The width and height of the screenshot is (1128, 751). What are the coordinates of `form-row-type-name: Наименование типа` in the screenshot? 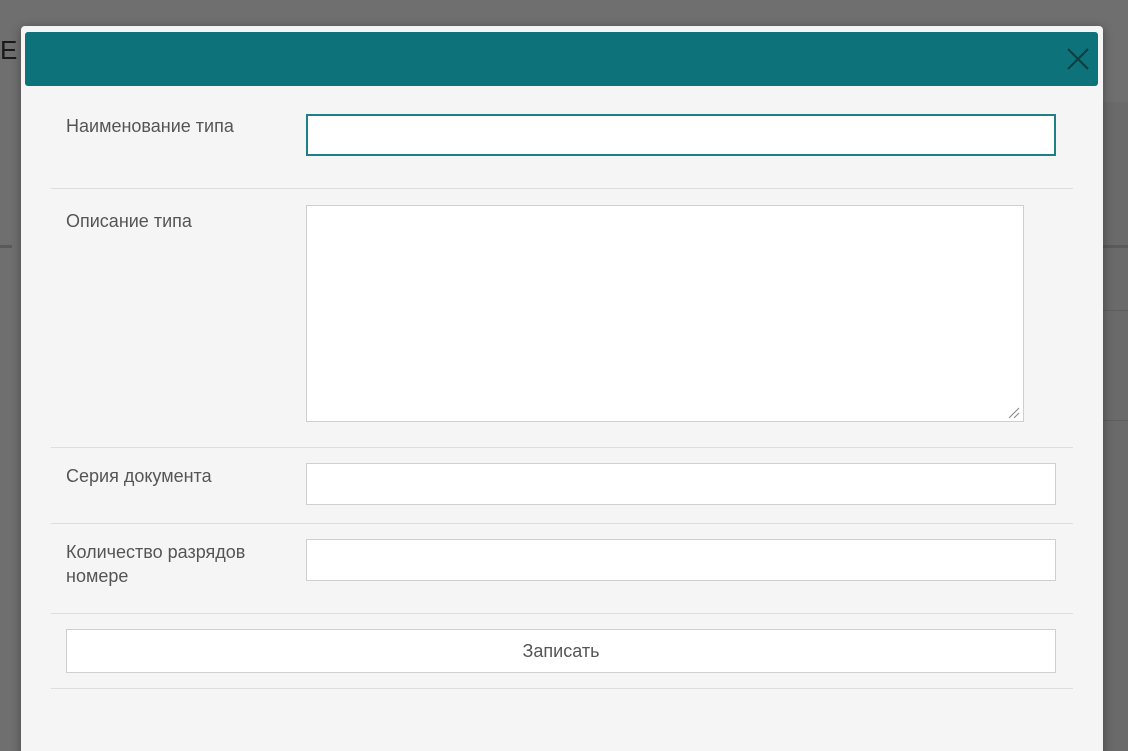 It's located at (562, 143).